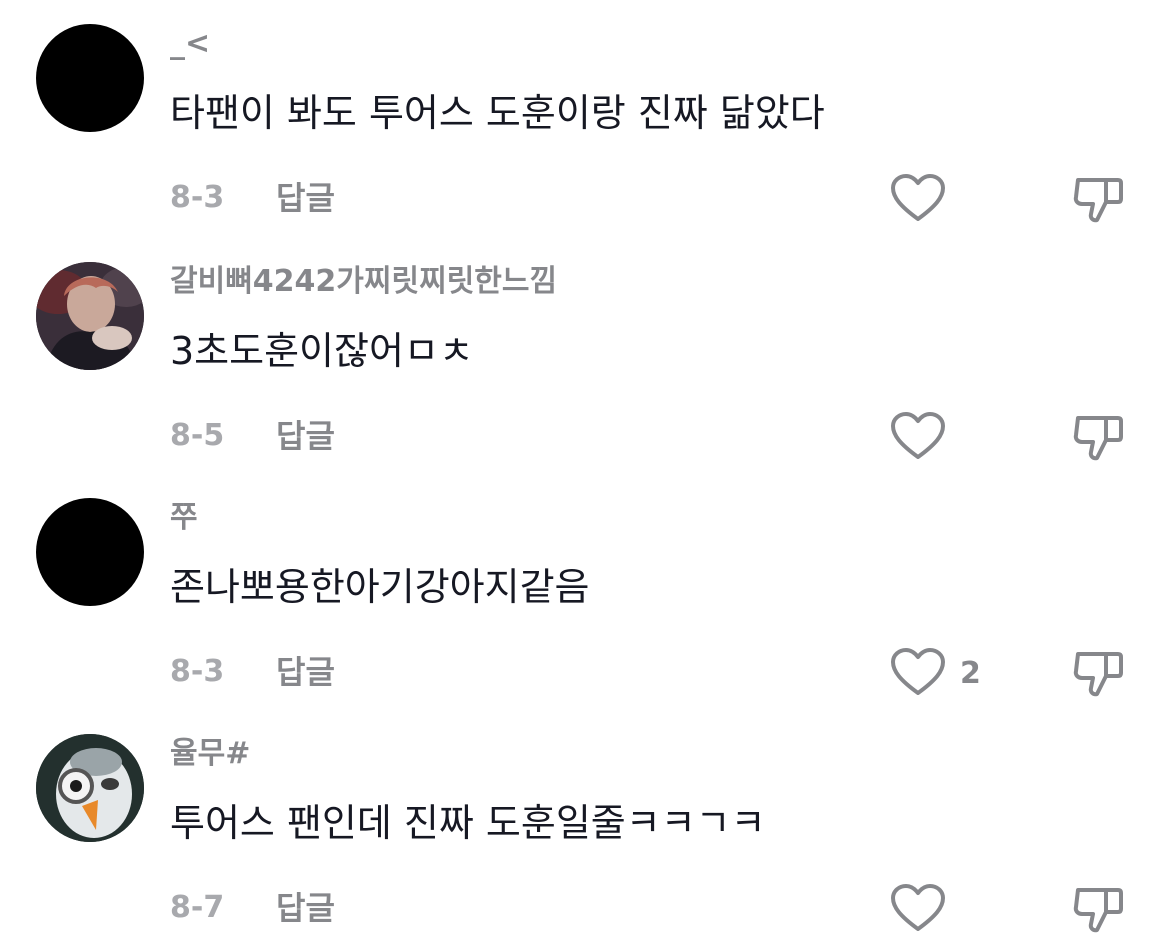 The height and width of the screenshot is (952, 1170). Describe the element at coordinates (197, 907) in the screenshot. I see `comment-date: 8-7` at that location.